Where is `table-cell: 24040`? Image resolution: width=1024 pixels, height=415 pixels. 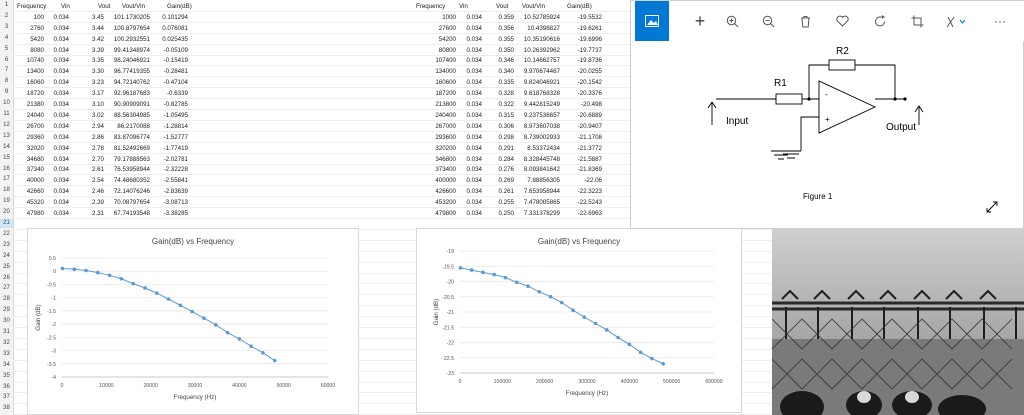
table-cell: 24040 is located at coordinates (29, 115).